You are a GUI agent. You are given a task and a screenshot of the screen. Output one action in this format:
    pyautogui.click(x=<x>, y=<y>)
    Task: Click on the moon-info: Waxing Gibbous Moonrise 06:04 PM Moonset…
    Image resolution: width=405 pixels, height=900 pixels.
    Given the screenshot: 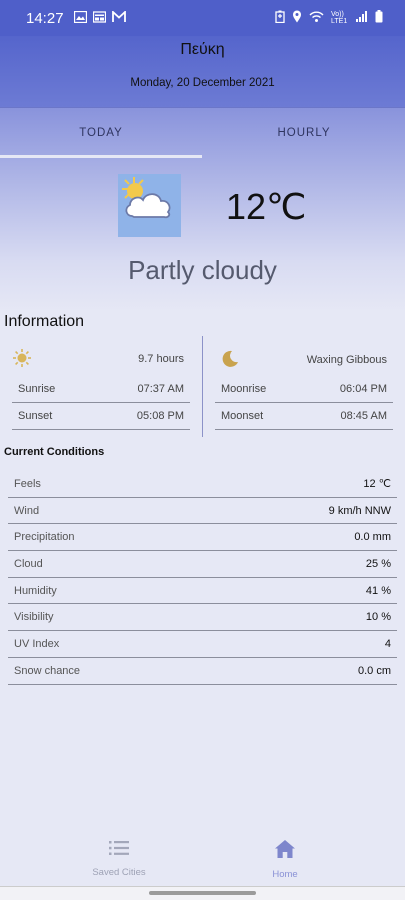 What is the action you would take?
    pyautogui.click(x=304, y=386)
    